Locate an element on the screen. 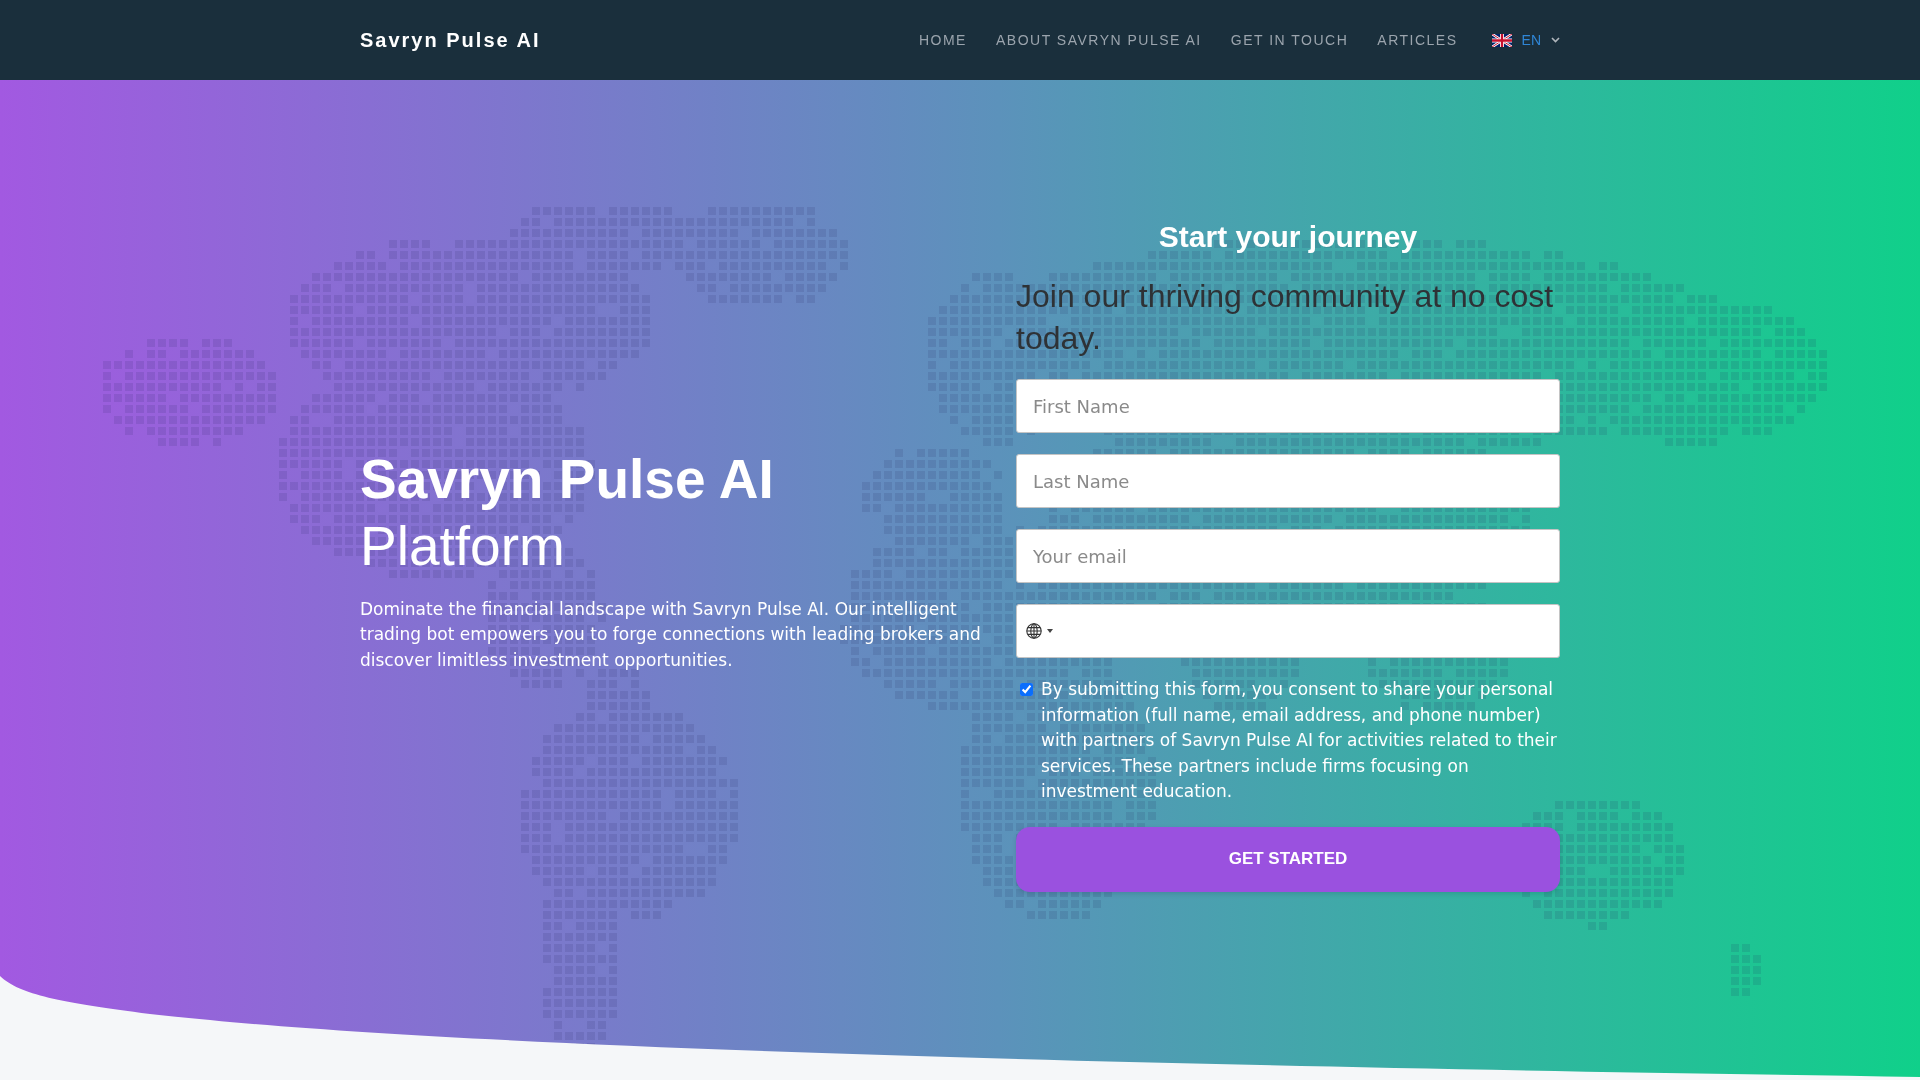 This screenshot has width=1920, height=1080. phone-field is located at coordinates (1288, 631).